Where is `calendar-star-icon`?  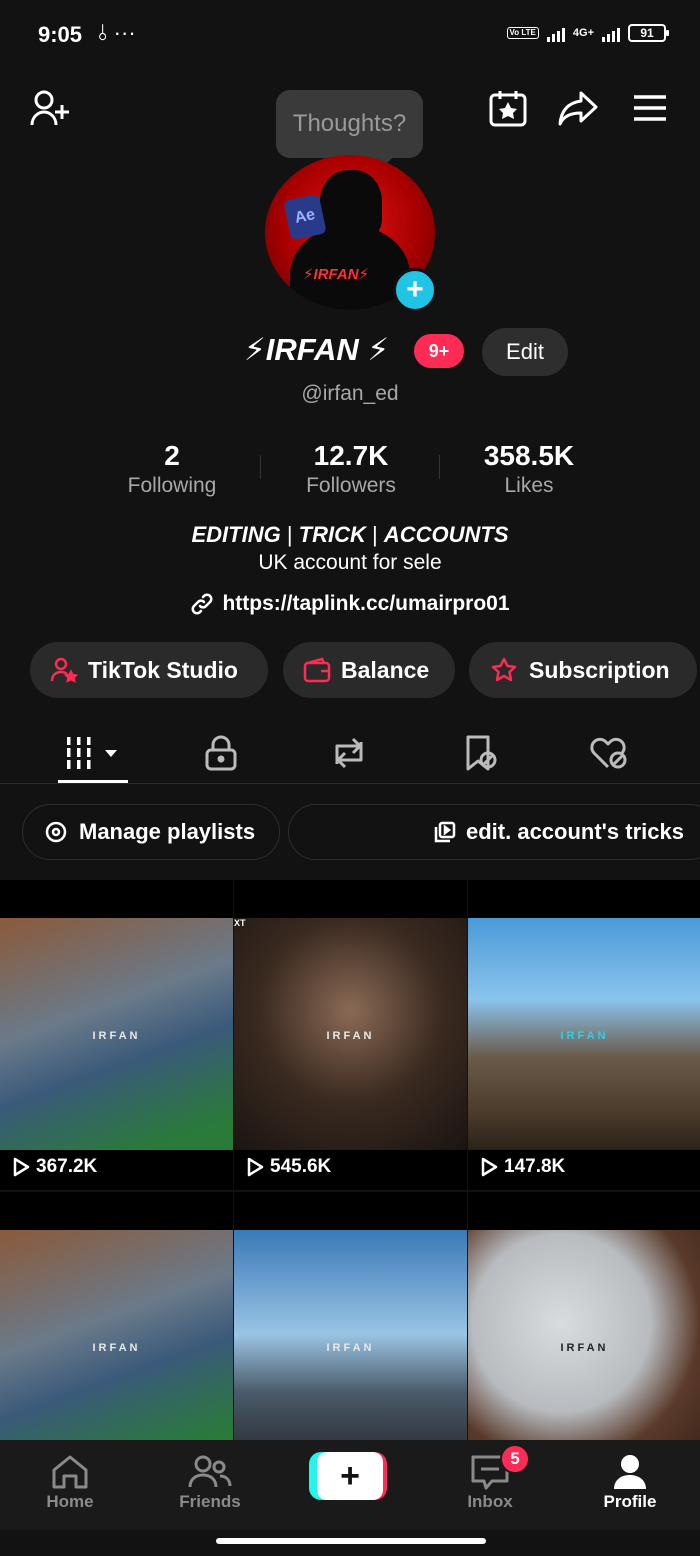
calendar-star-icon is located at coordinates (508, 108).